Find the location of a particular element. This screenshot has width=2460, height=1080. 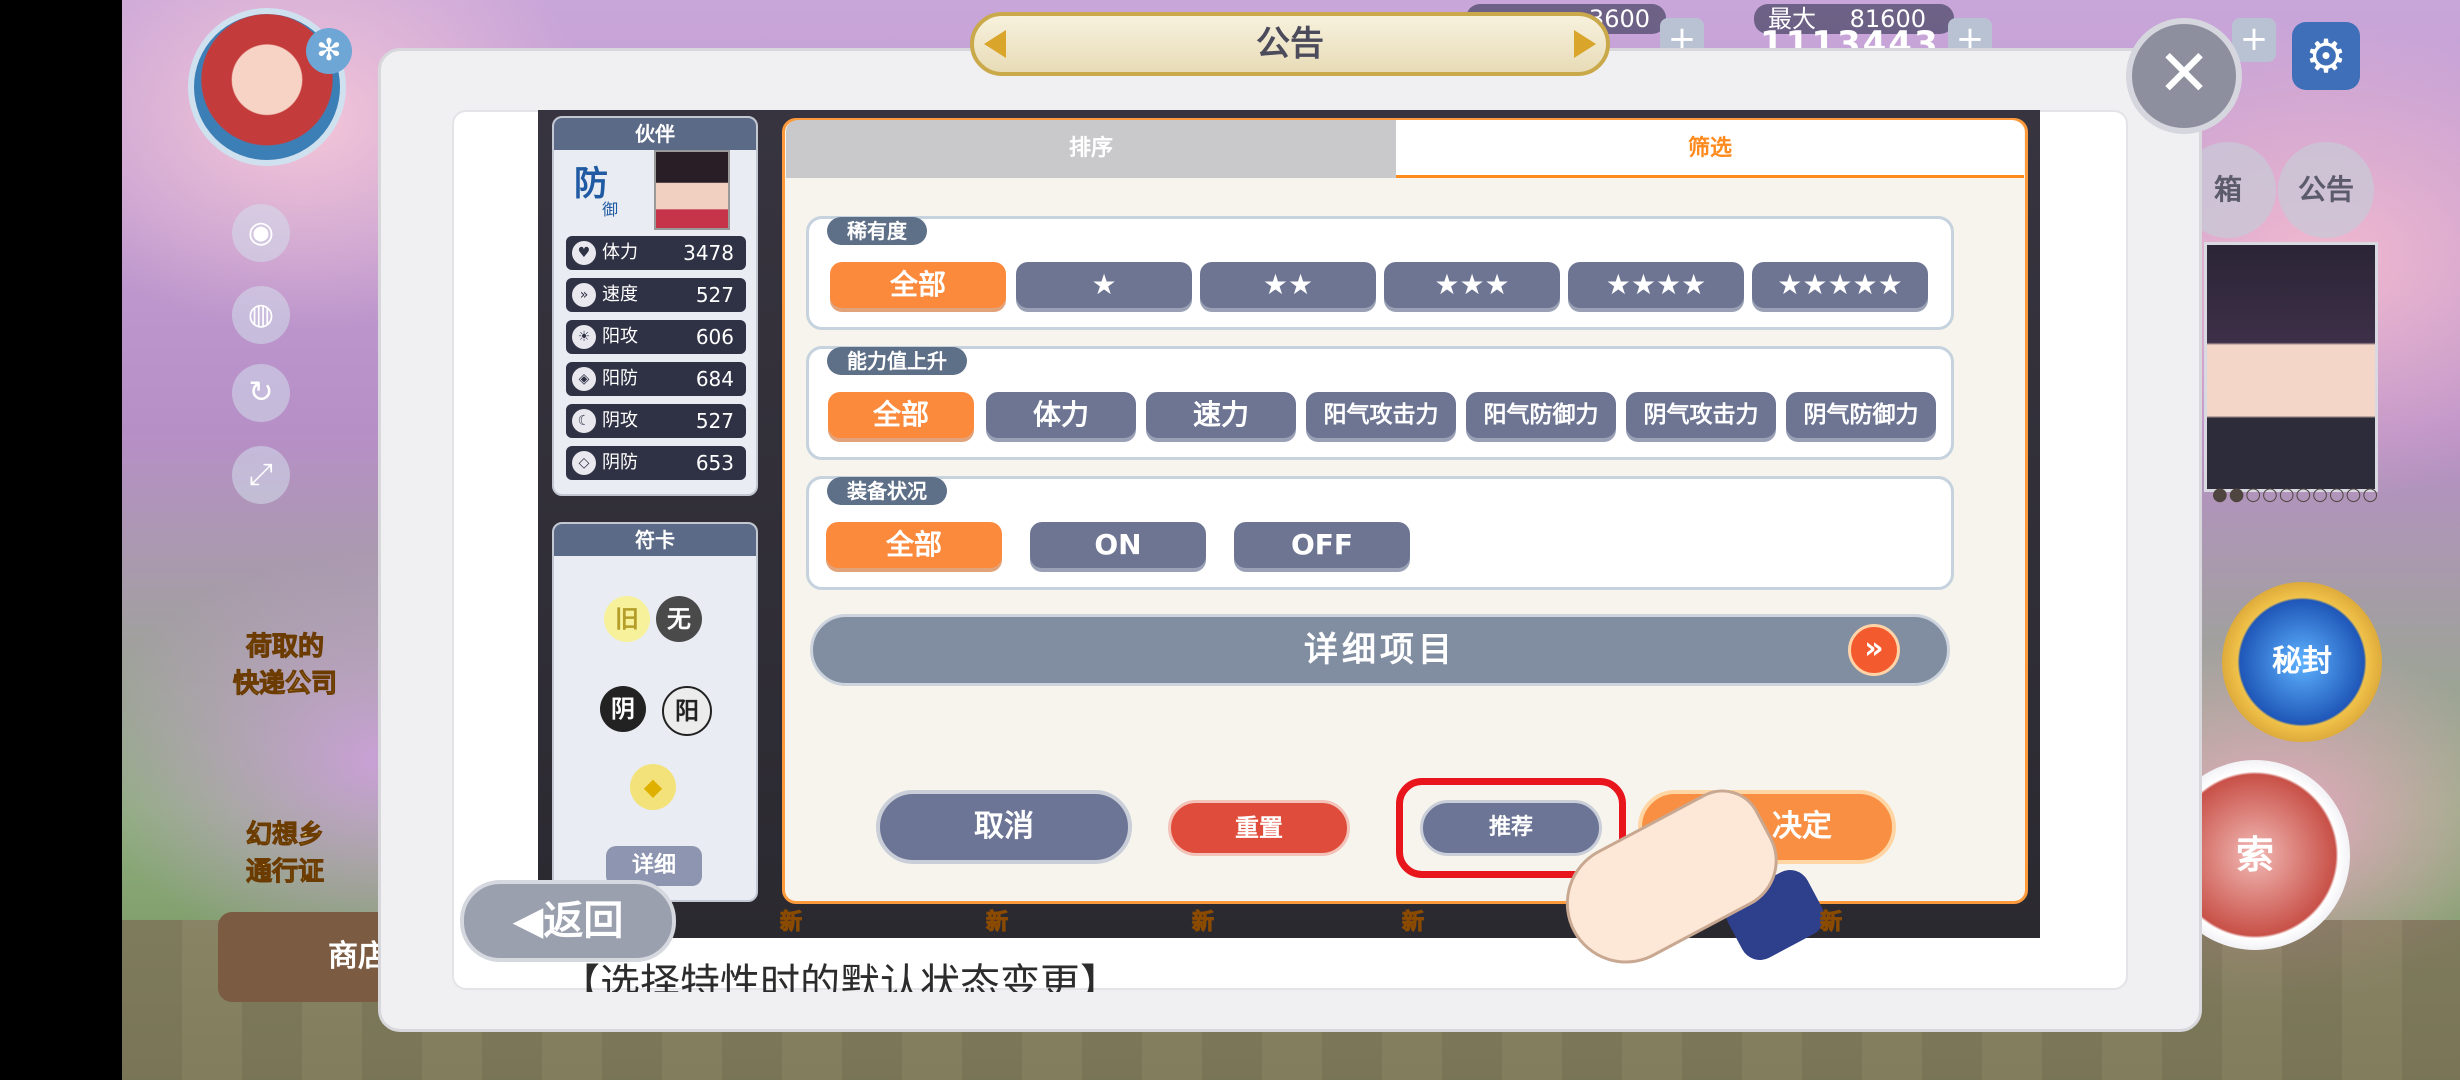

promo-pass-label: 幻想乡 通行证 is located at coordinates (284, 854).